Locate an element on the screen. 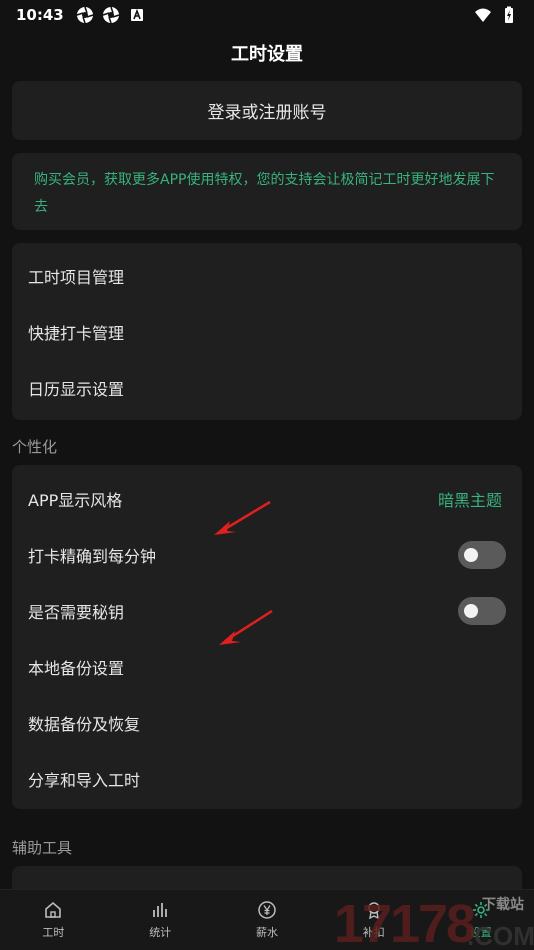 The height and width of the screenshot is (950, 534). menu-item-local-backup: 本地备份设置 is located at coordinates (267, 667).